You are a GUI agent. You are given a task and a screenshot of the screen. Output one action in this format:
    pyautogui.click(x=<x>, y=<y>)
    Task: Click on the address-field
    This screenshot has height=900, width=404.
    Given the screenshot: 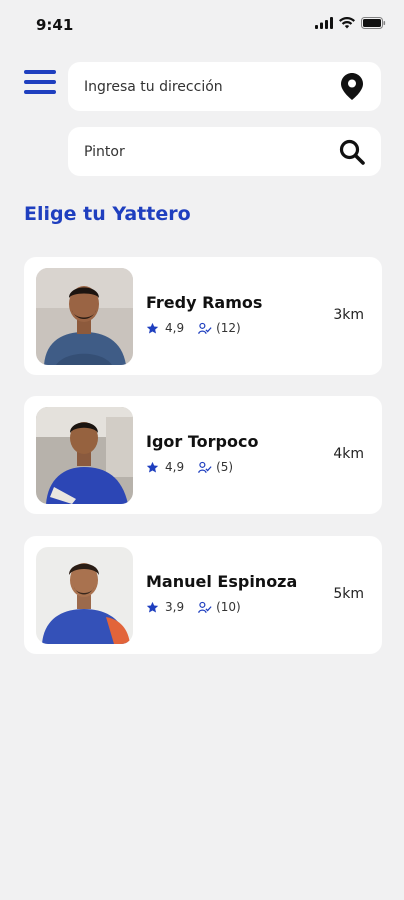 What is the action you would take?
    pyautogui.click(x=224, y=86)
    